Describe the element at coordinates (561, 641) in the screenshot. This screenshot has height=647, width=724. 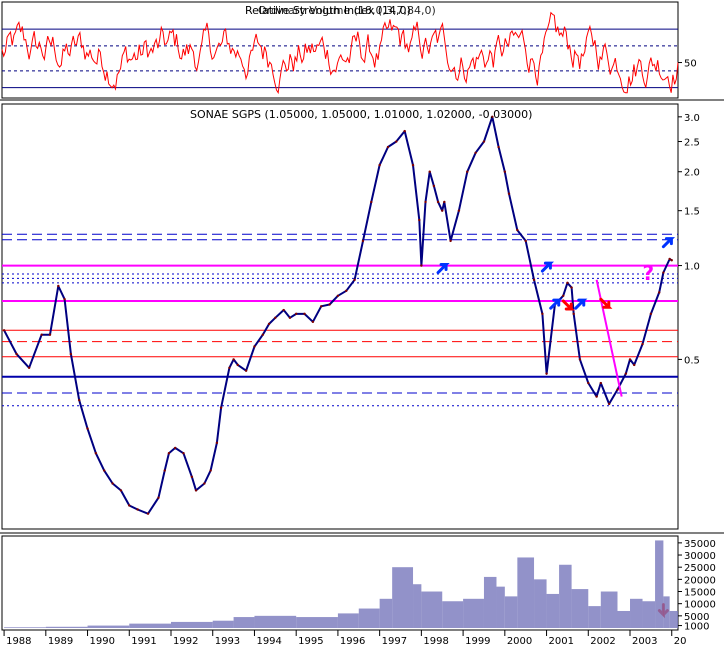
I see `x-tick-label: 2001` at that location.